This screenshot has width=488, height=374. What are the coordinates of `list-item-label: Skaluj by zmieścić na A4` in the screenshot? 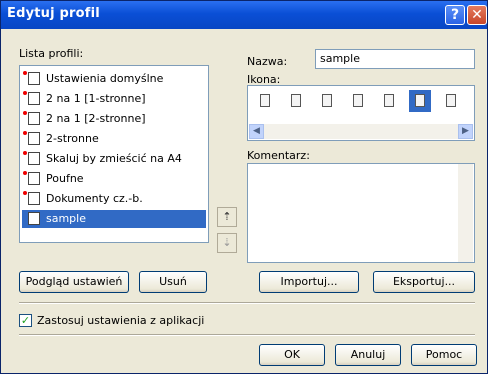 It's located at (114, 158).